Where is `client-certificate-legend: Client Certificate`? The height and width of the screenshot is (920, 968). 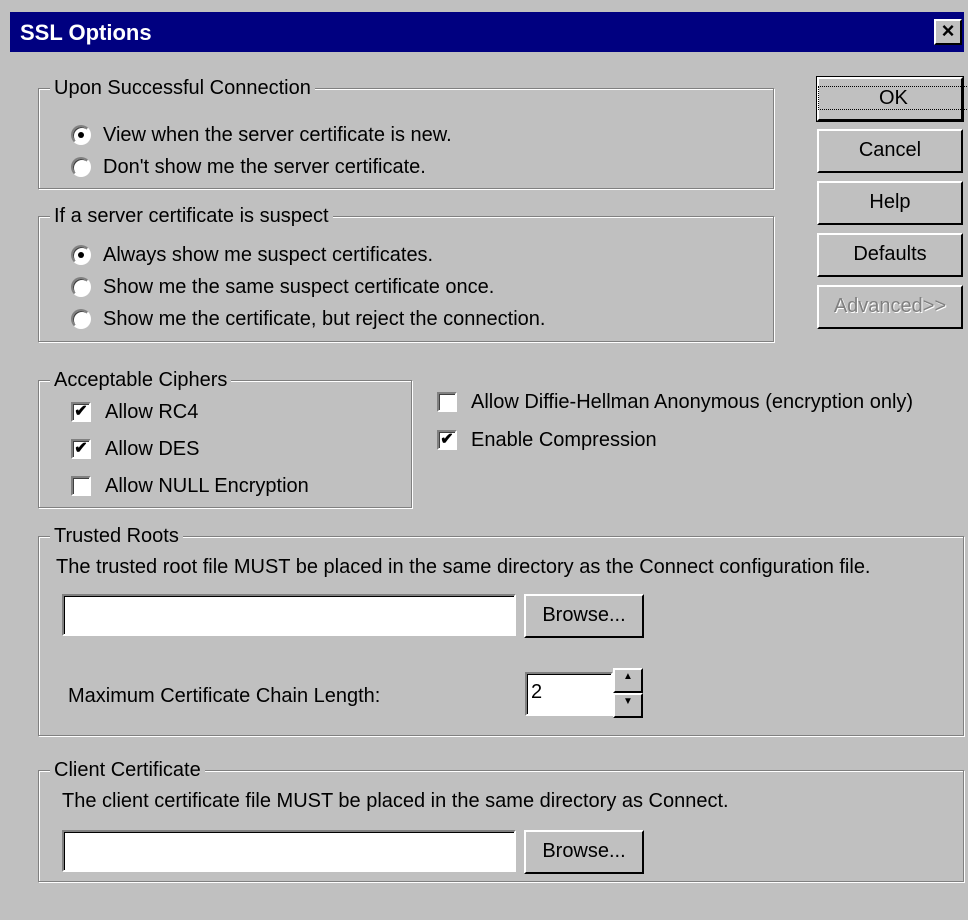 client-certificate-legend: Client Certificate is located at coordinates (127, 770).